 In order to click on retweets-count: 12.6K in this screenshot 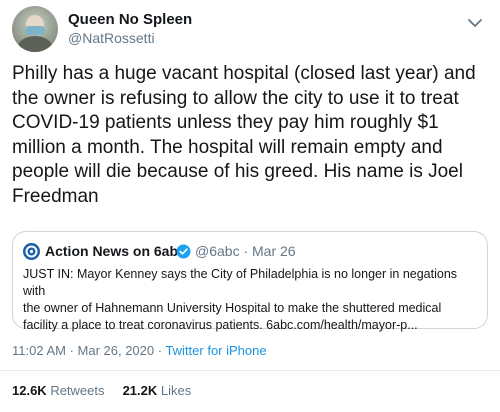, I will do `click(29, 390)`.